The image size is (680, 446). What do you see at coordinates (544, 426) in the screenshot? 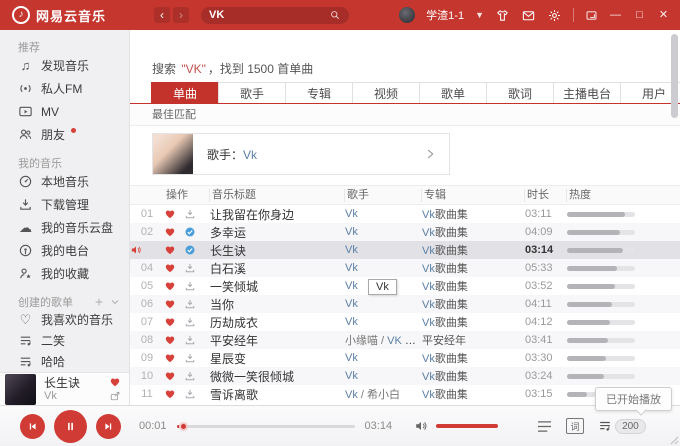
I see `play-mode-list-icon` at bounding box center [544, 426].